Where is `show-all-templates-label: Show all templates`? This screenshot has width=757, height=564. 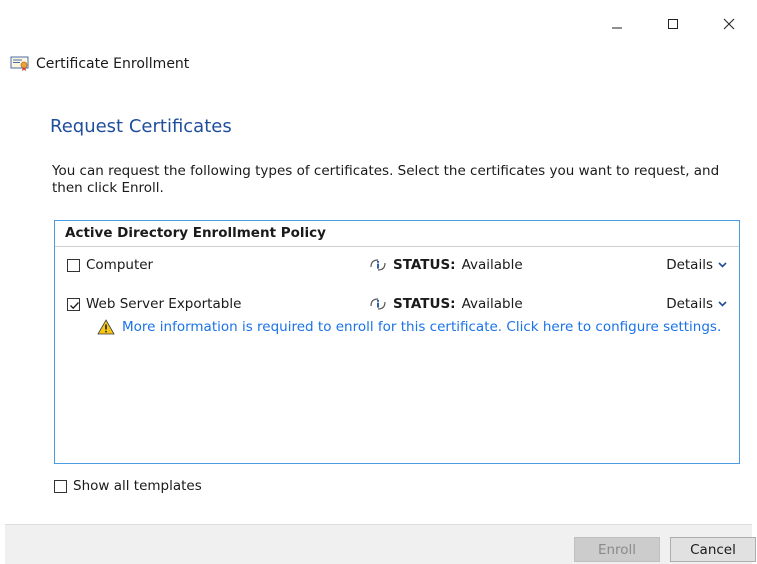
show-all-templates-label: Show all templates is located at coordinates (137, 486).